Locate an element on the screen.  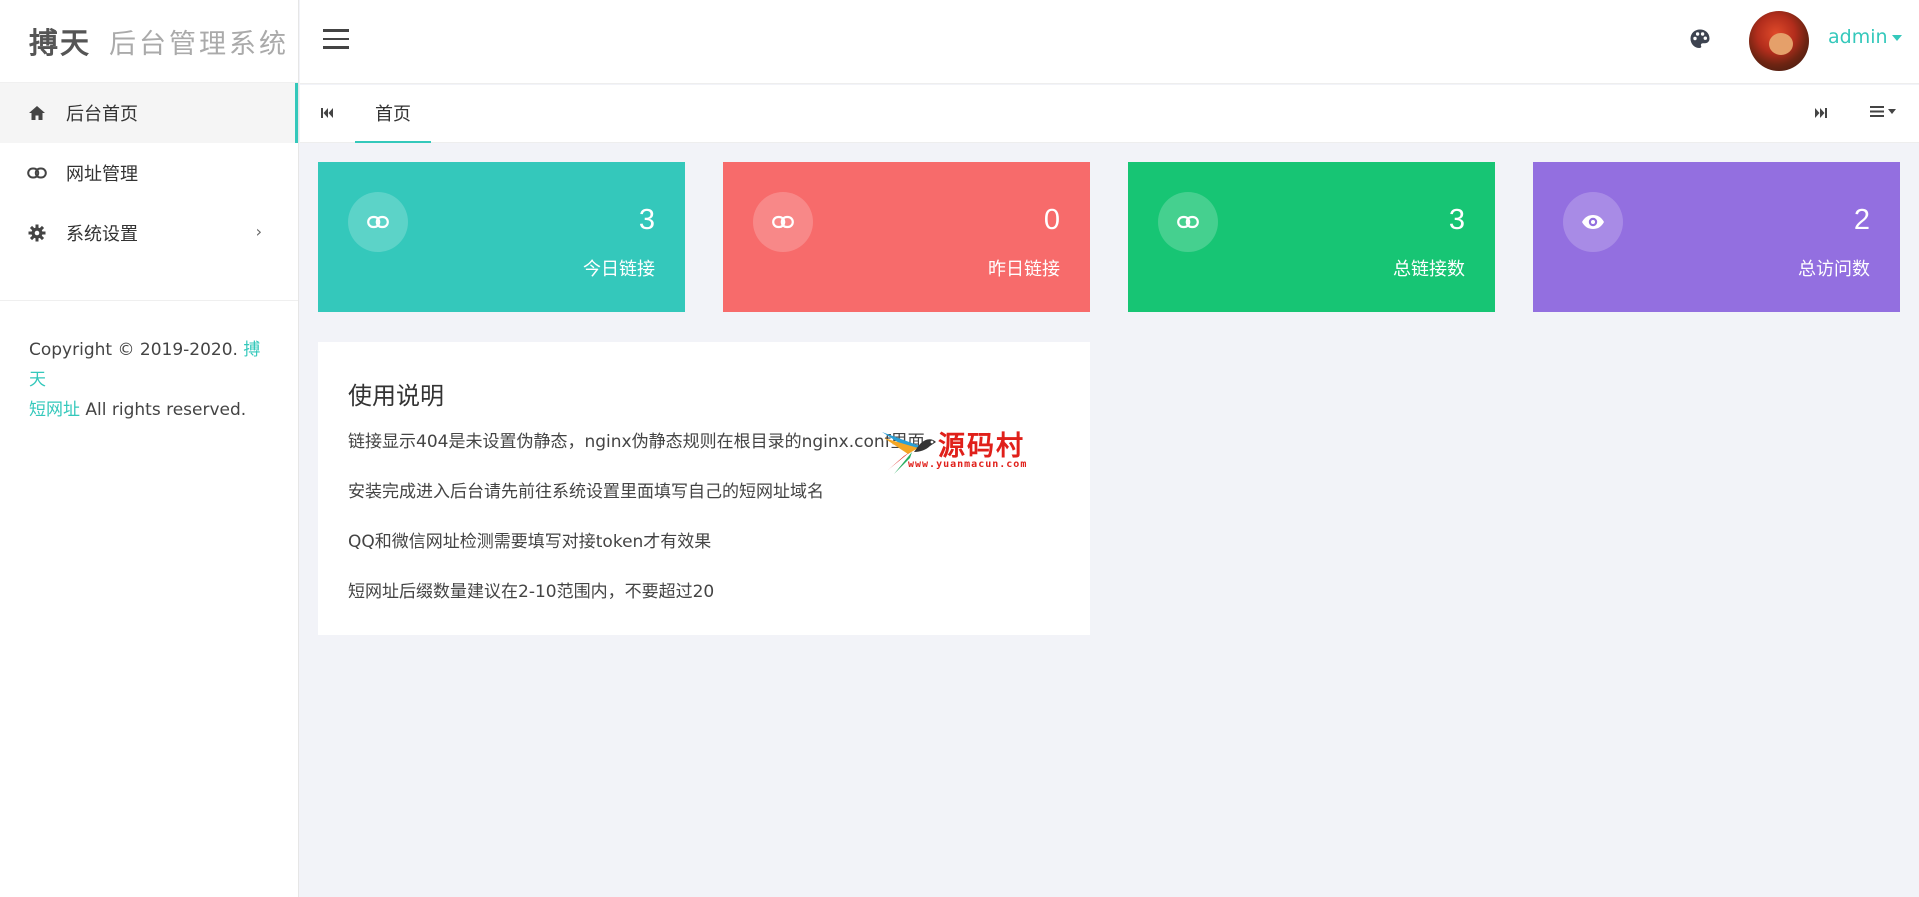
stat-value: 2 is located at coordinates (1861, 220).